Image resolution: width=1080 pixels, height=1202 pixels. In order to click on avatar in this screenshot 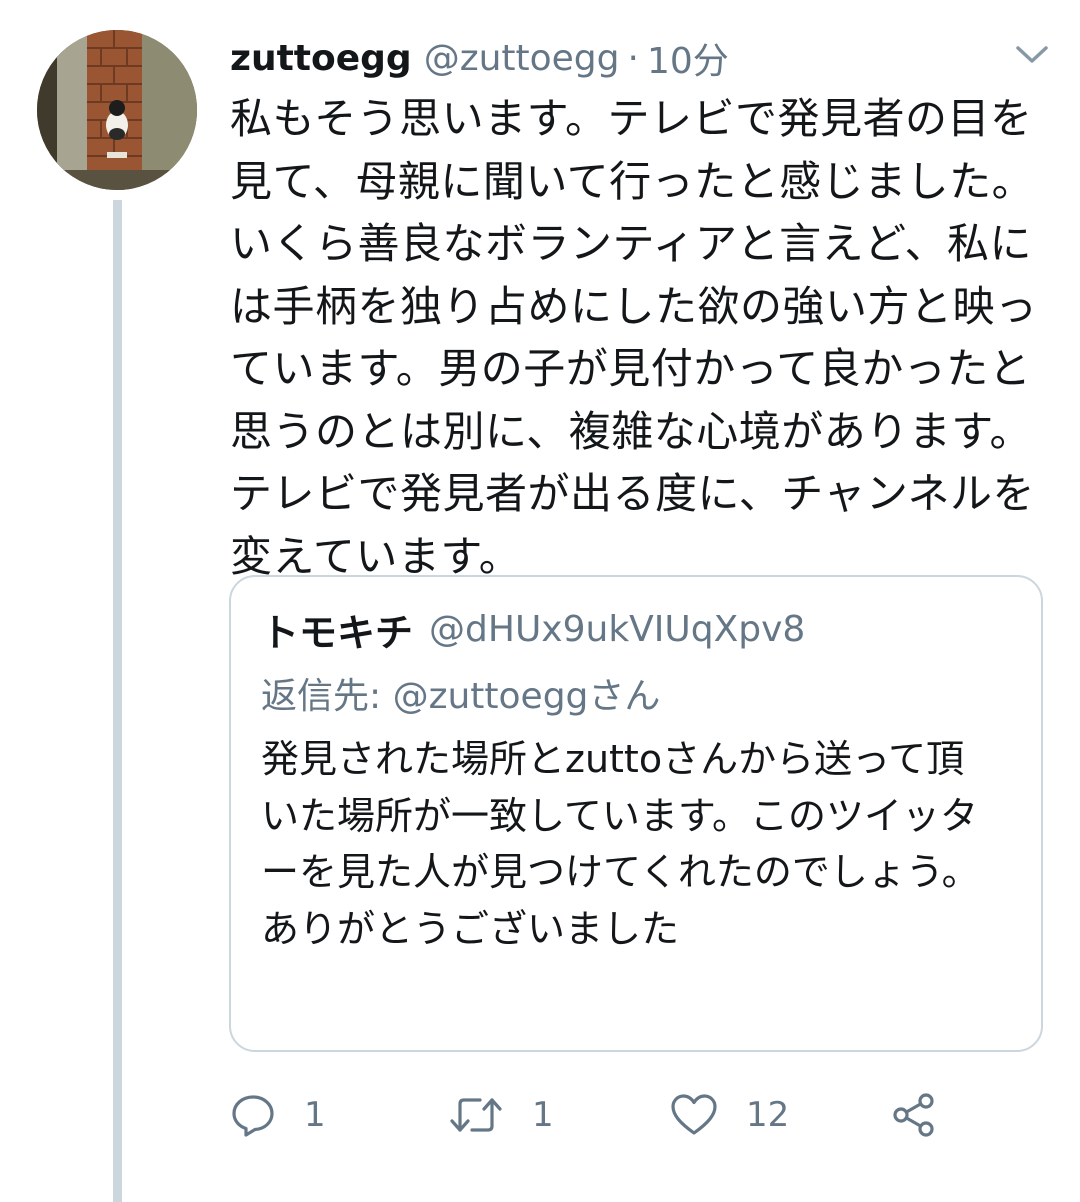, I will do `click(117, 110)`.